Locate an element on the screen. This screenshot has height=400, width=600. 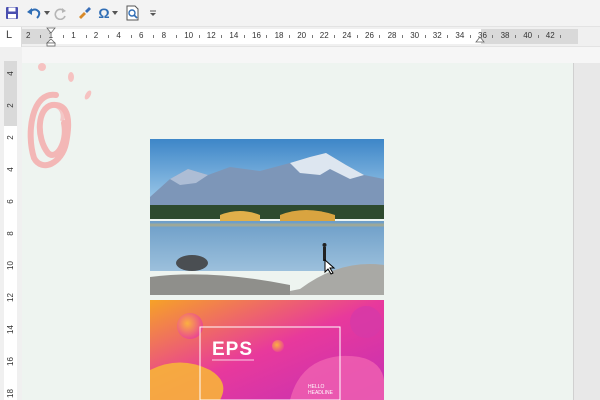
ruler-label: 24 is located at coordinates (347, 35).